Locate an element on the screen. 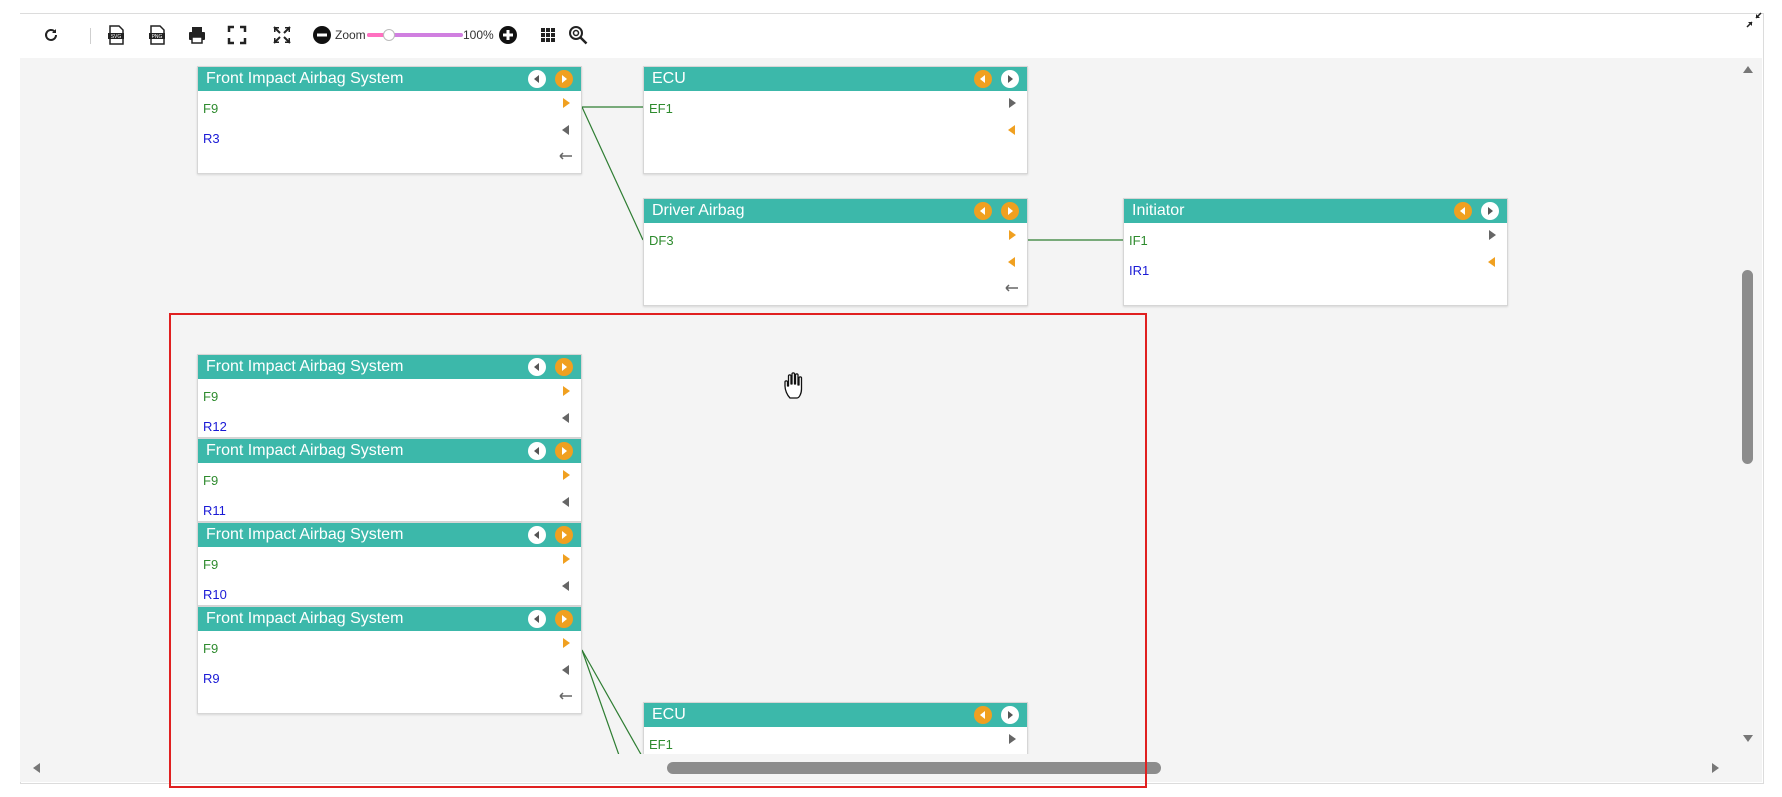 Image resolution: width=1782 pixels, height=797 pixels. node-header: Driver Airbag is located at coordinates (835, 211).